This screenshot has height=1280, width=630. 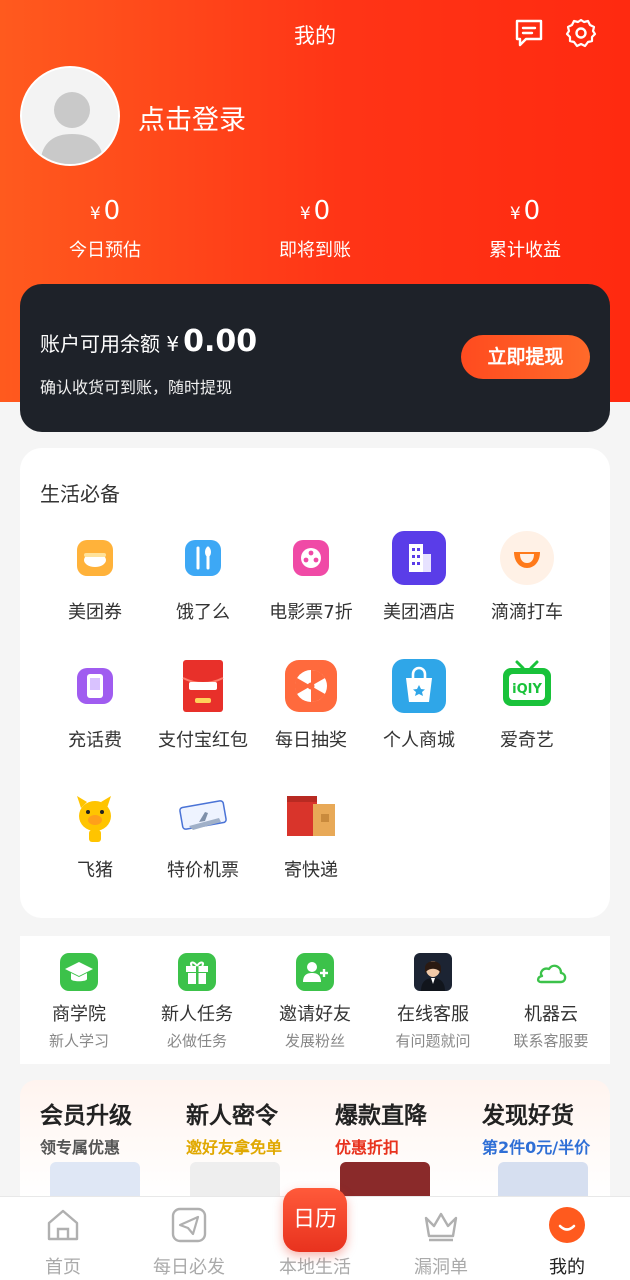 I want to click on service-meituan-coupon: 美团券, so click(x=95, y=577).